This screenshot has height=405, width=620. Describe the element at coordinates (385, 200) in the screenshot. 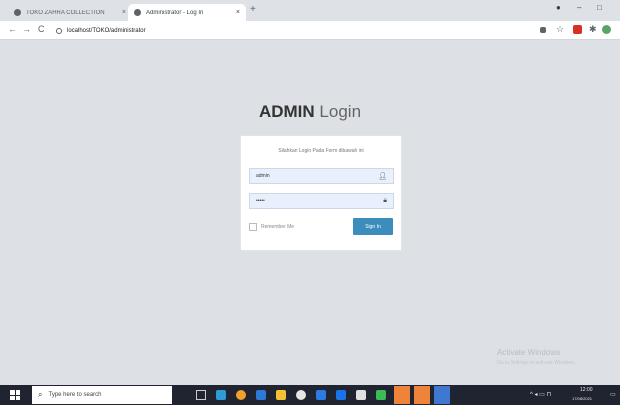

I see `lock-icon: 🔒︎` at that location.